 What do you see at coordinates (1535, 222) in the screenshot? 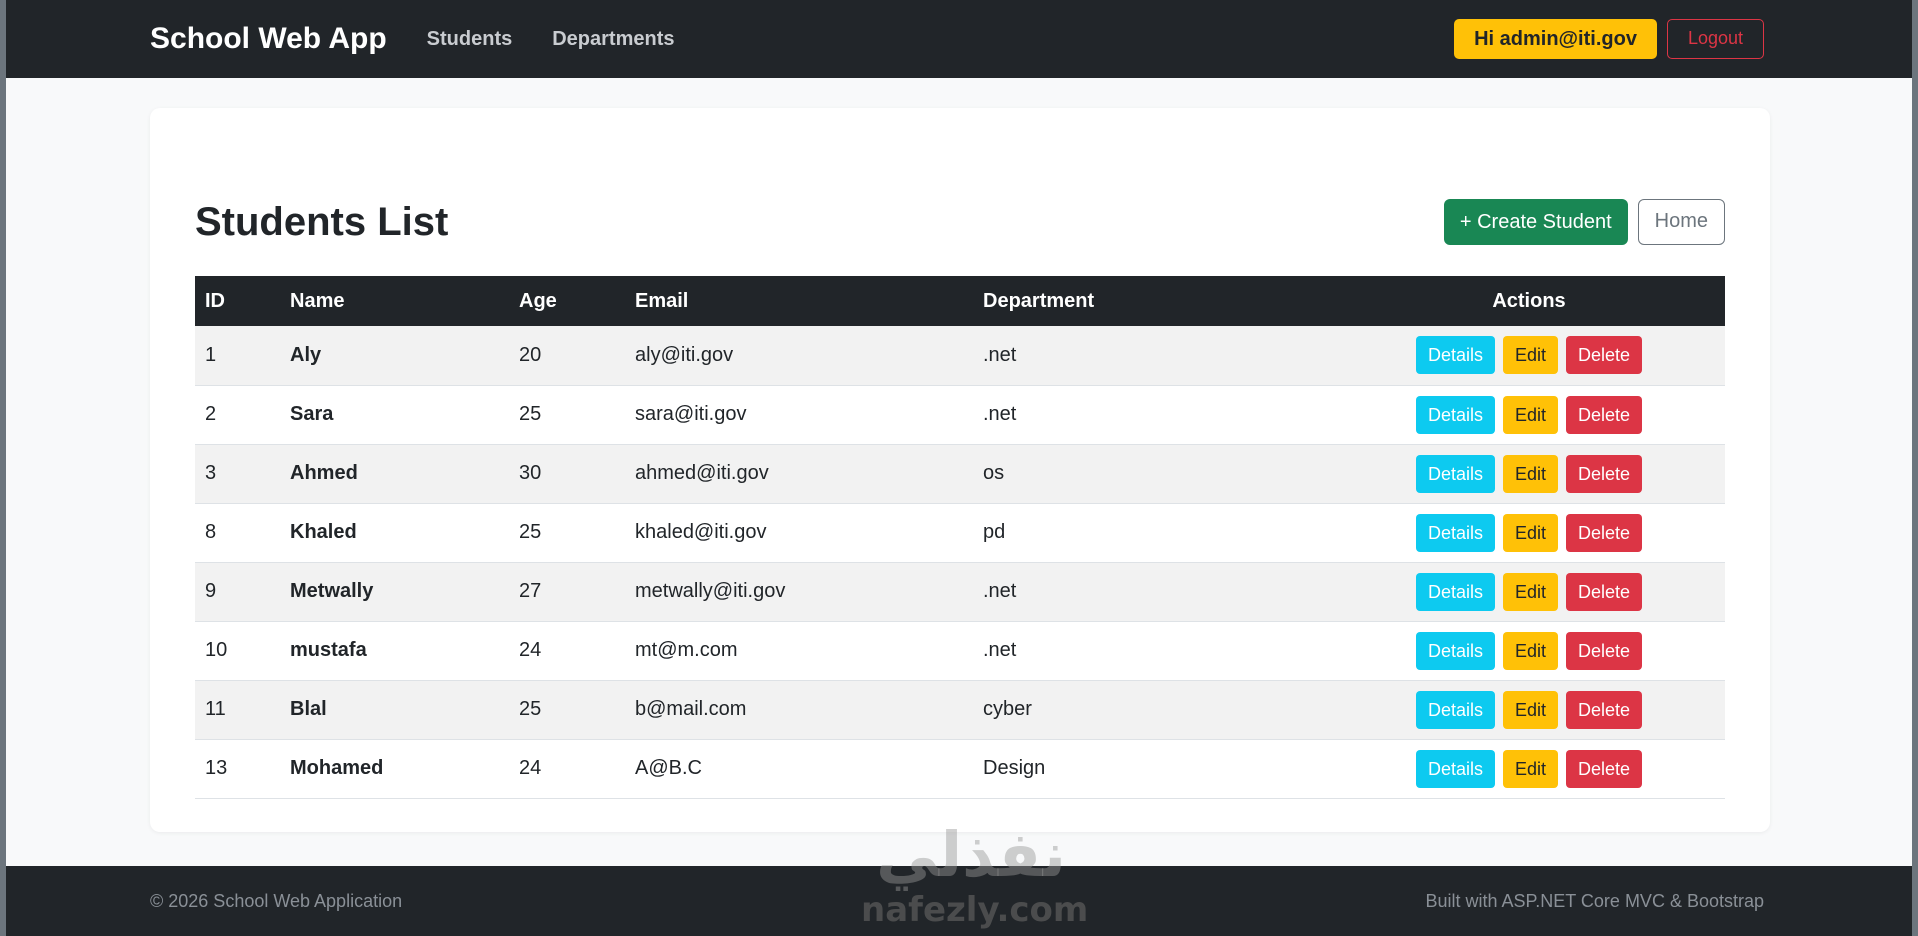
I see `create-student-button: + Create Student` at bounding box center [1535, 222].